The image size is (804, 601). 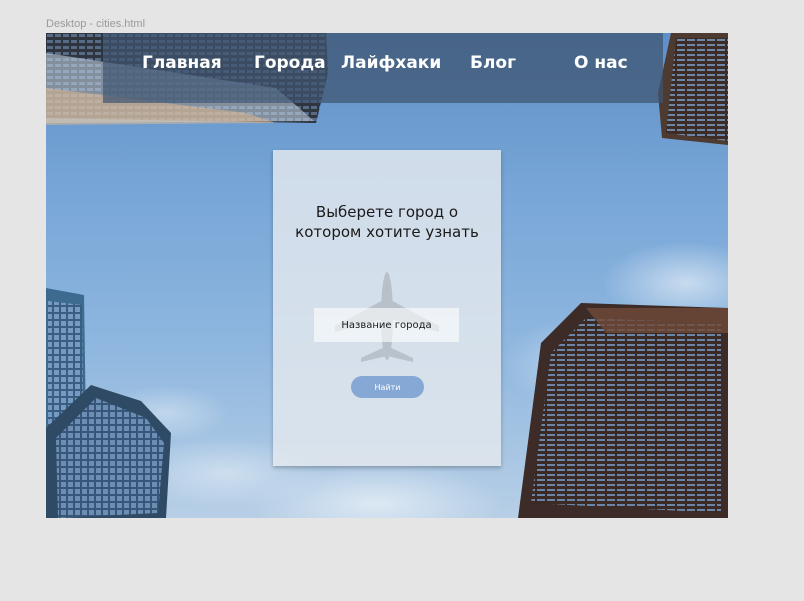 What do you see at coordinates (386, 325) in the screenshot?
I see `city-name-input` at bounding box center [386, 325].